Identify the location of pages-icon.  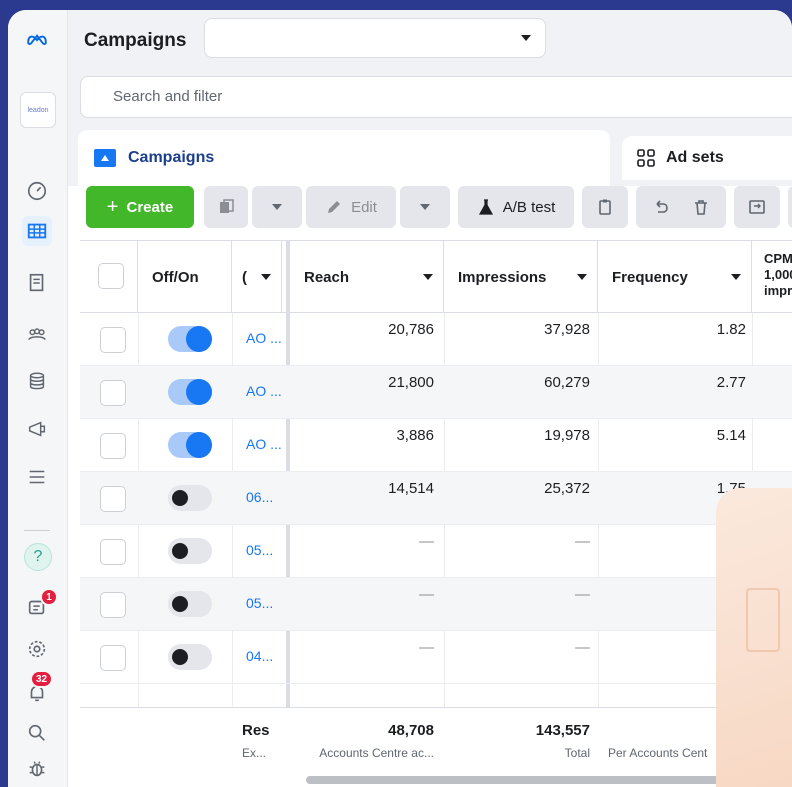
(37, 283).